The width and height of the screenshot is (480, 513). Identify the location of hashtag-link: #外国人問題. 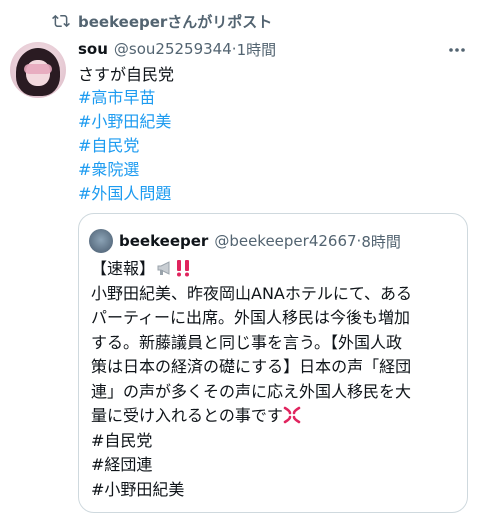
(124, 194).